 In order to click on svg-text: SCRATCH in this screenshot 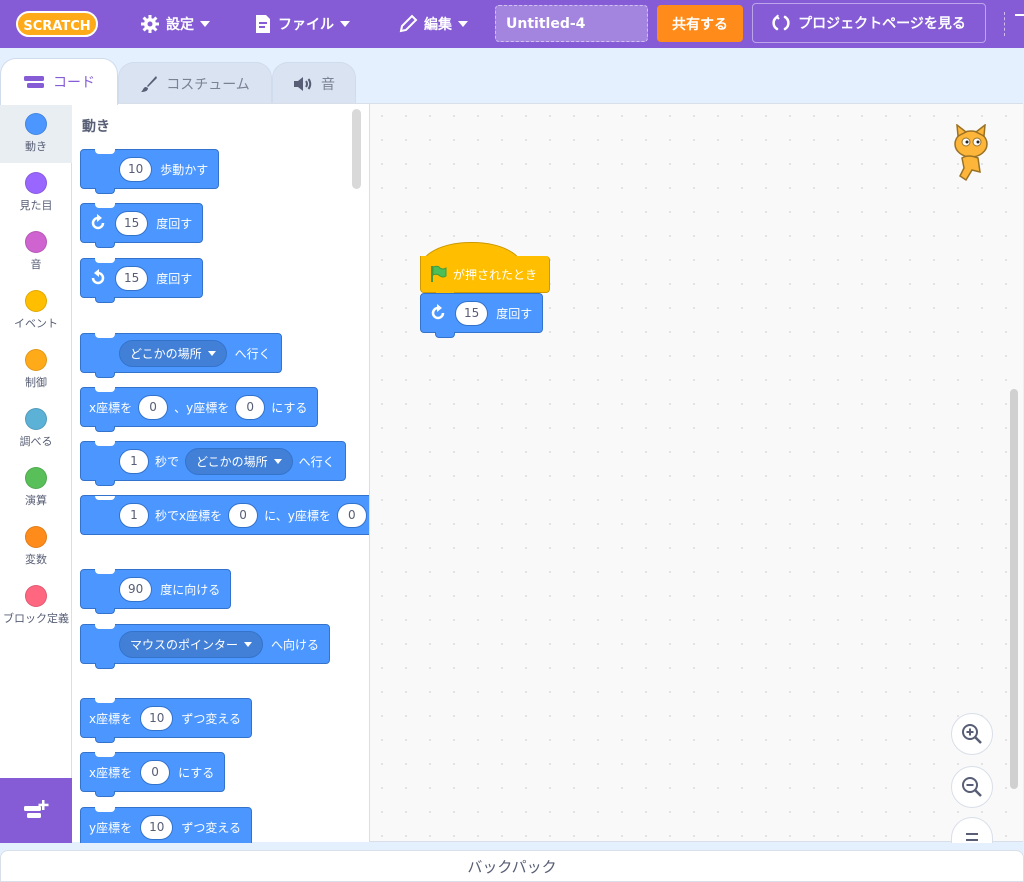, I will do `click(56, 26)`.